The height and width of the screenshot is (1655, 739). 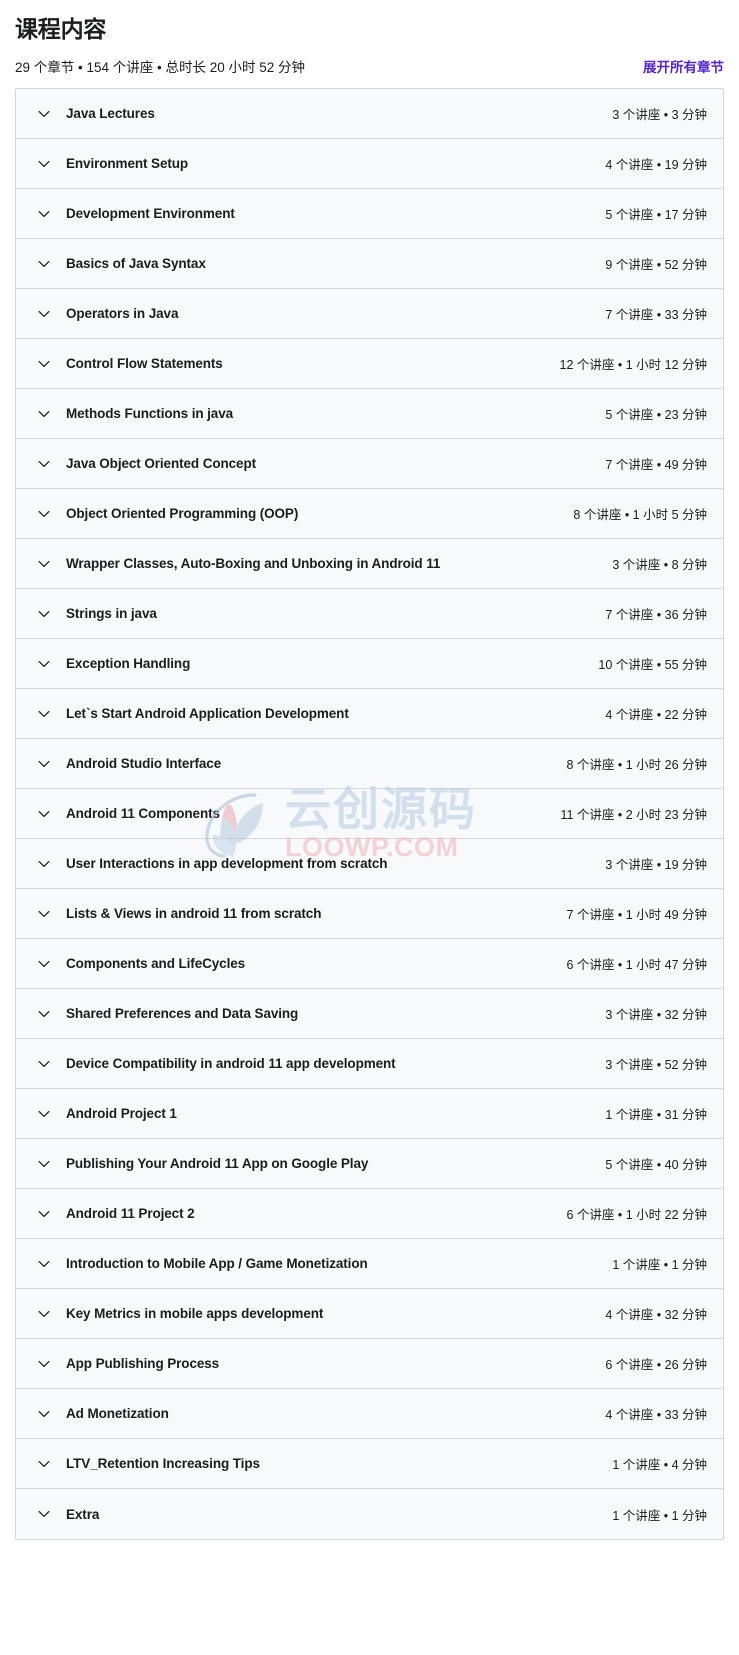 I want to click on section-title: Extra, so click(x=83, y=1514).